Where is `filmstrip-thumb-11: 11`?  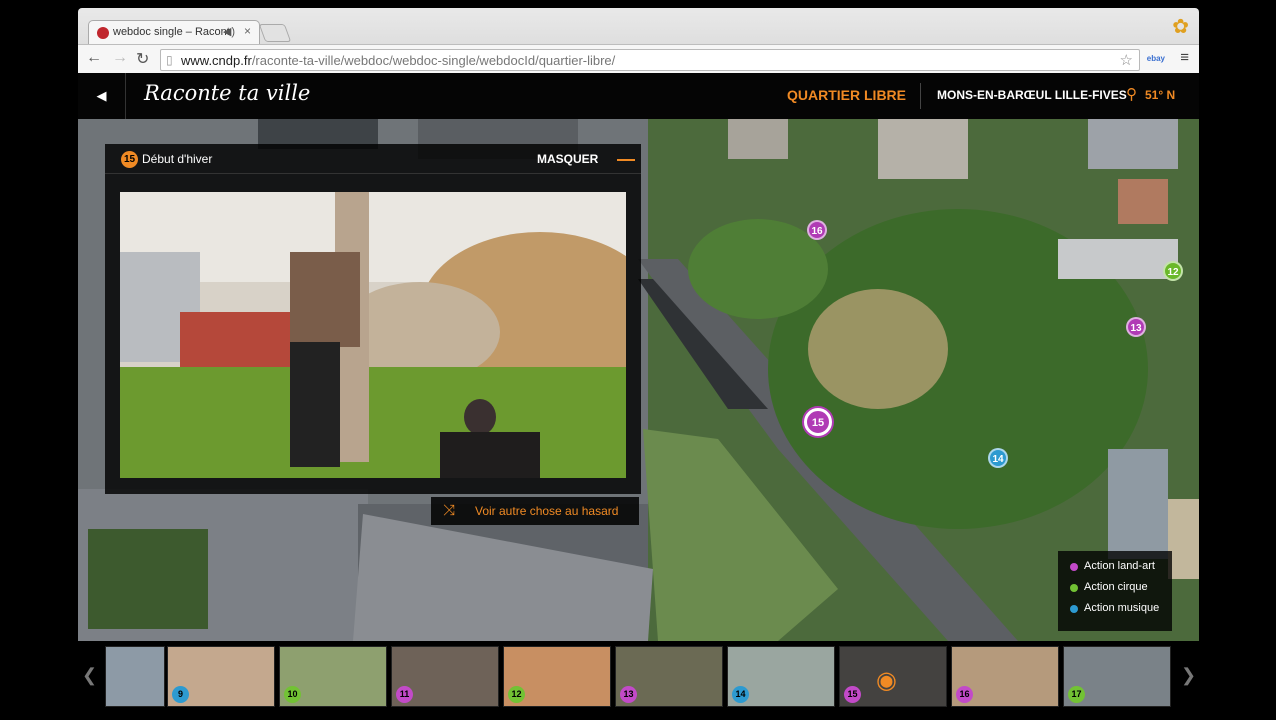 filmstrip-thumb-11: 11 is located at coordinates (445, 676).